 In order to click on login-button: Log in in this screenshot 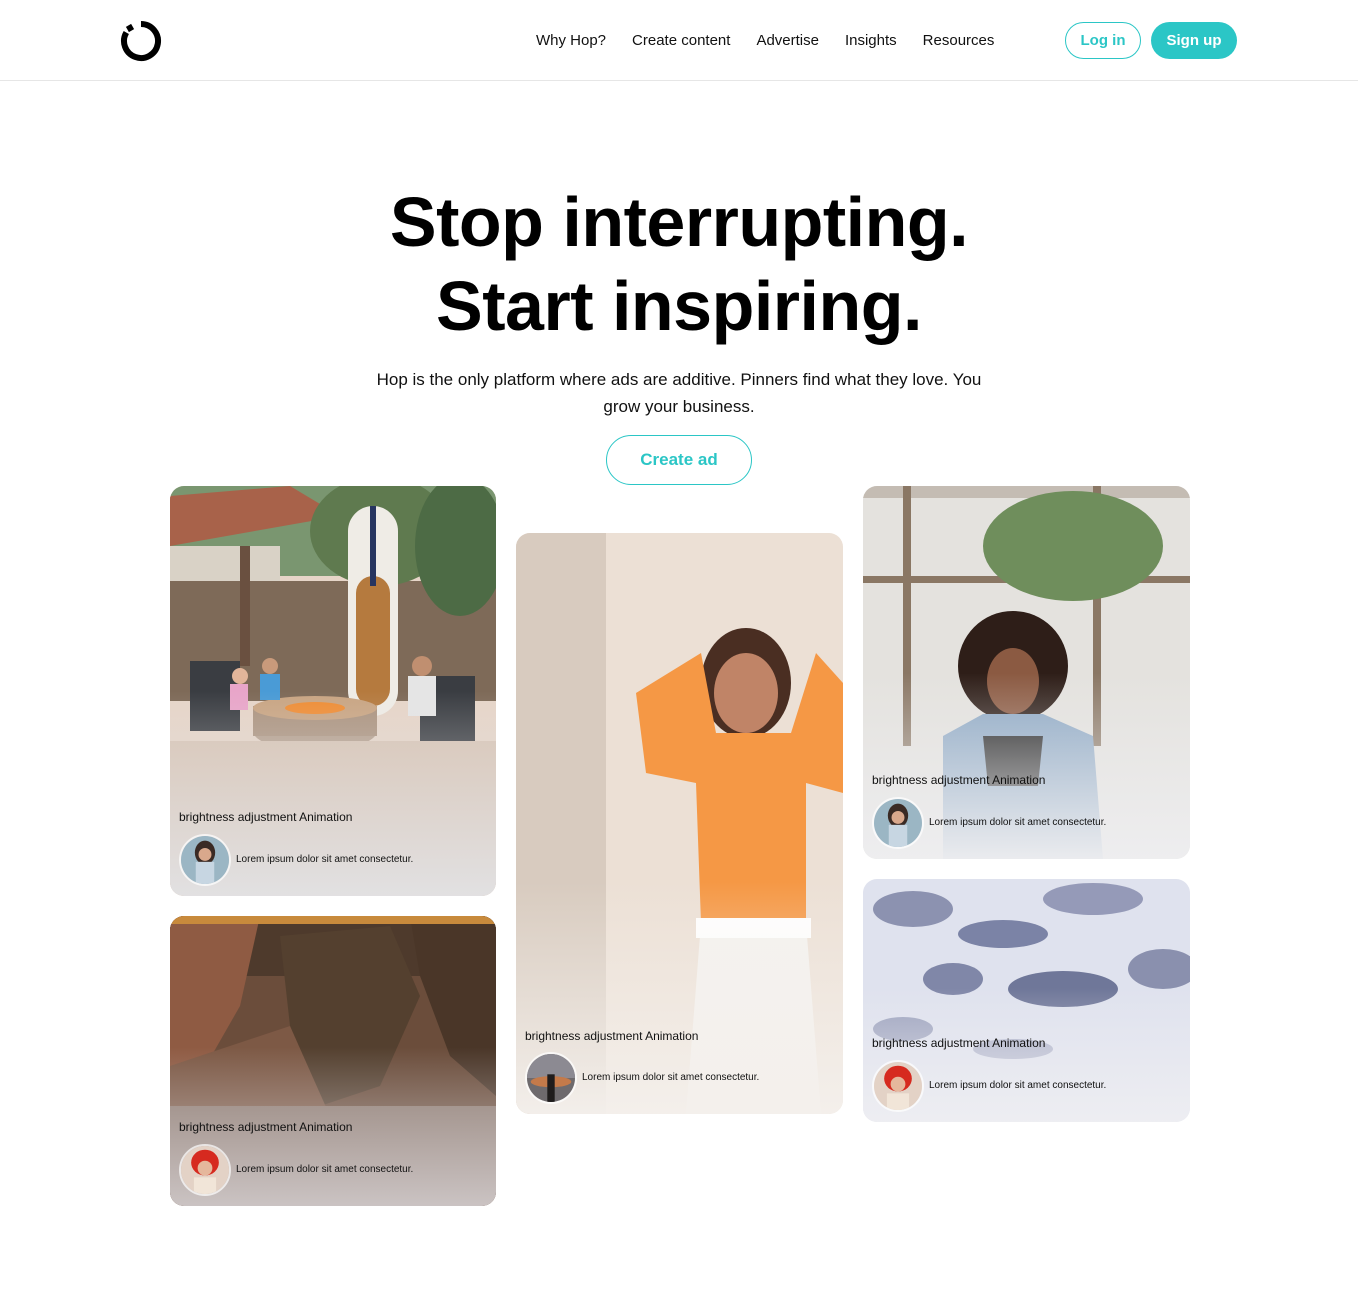, I will do `click(1103, 40)`.